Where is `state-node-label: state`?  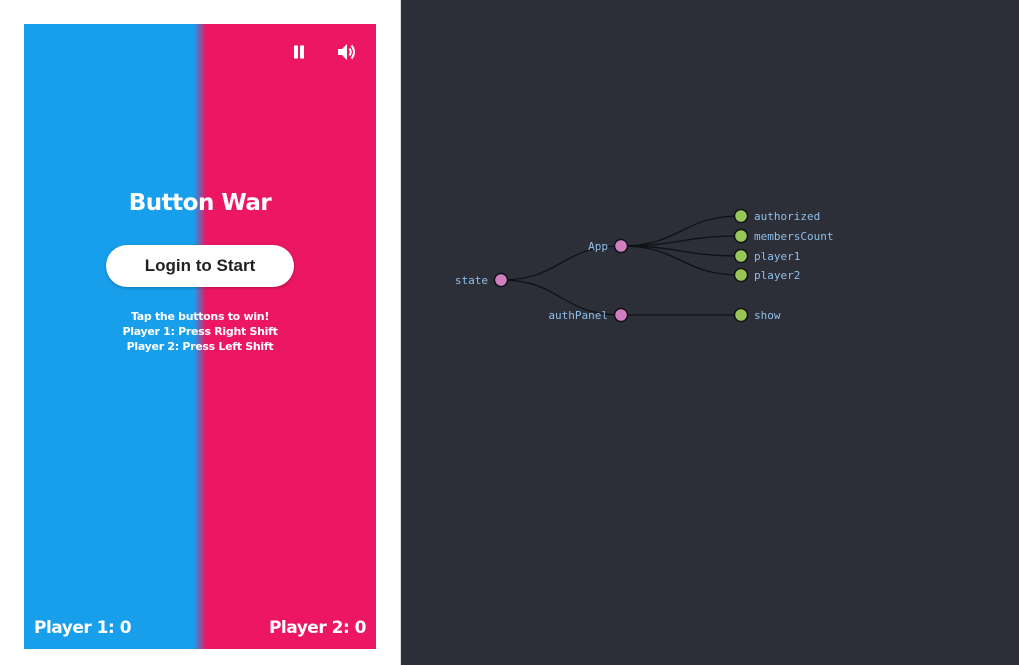 state-node-label: state is located at coordinates (471, 280).